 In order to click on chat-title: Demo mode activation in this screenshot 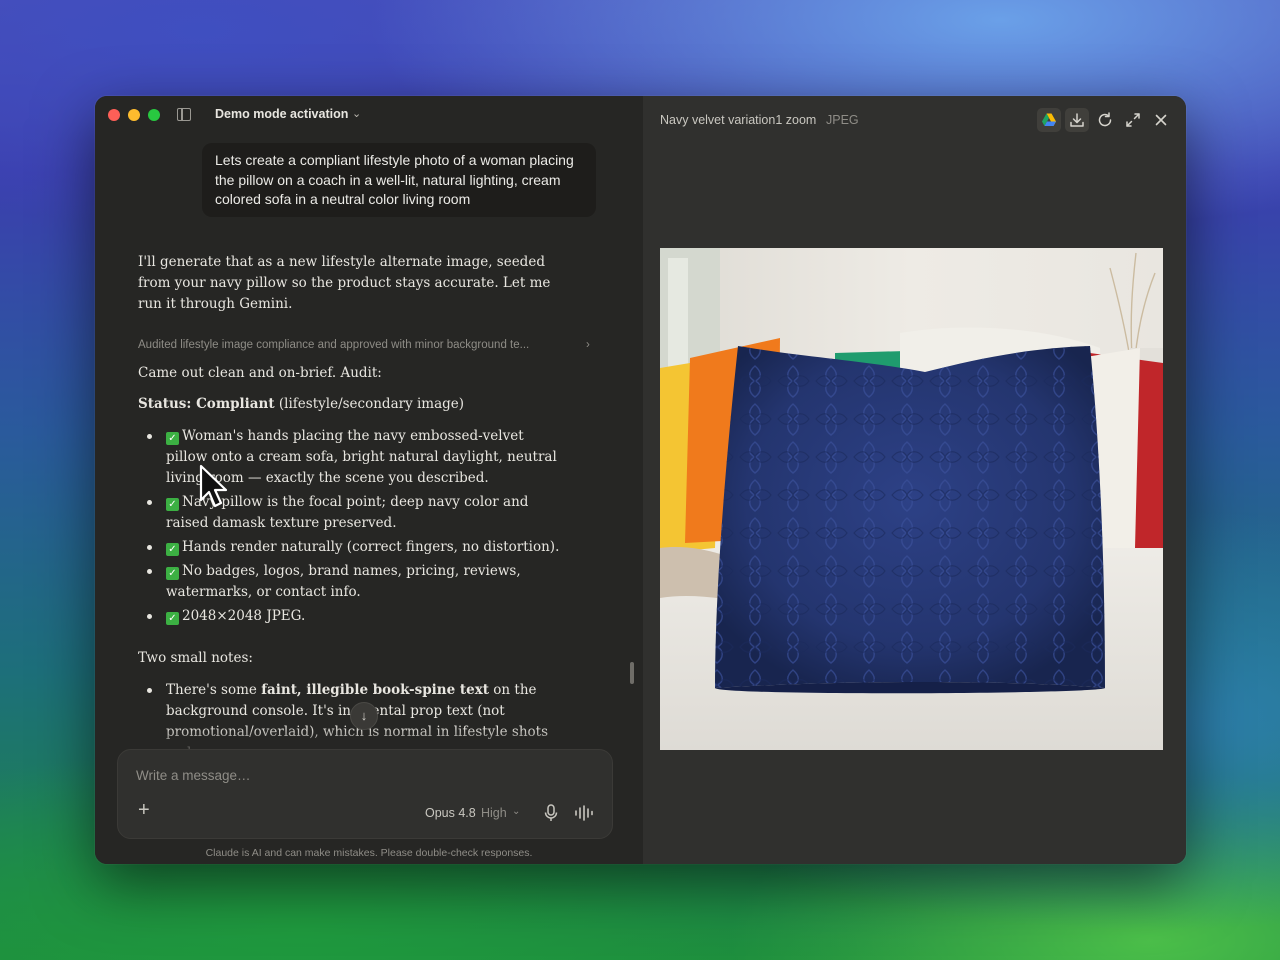, I will do `click(281, 114)`.